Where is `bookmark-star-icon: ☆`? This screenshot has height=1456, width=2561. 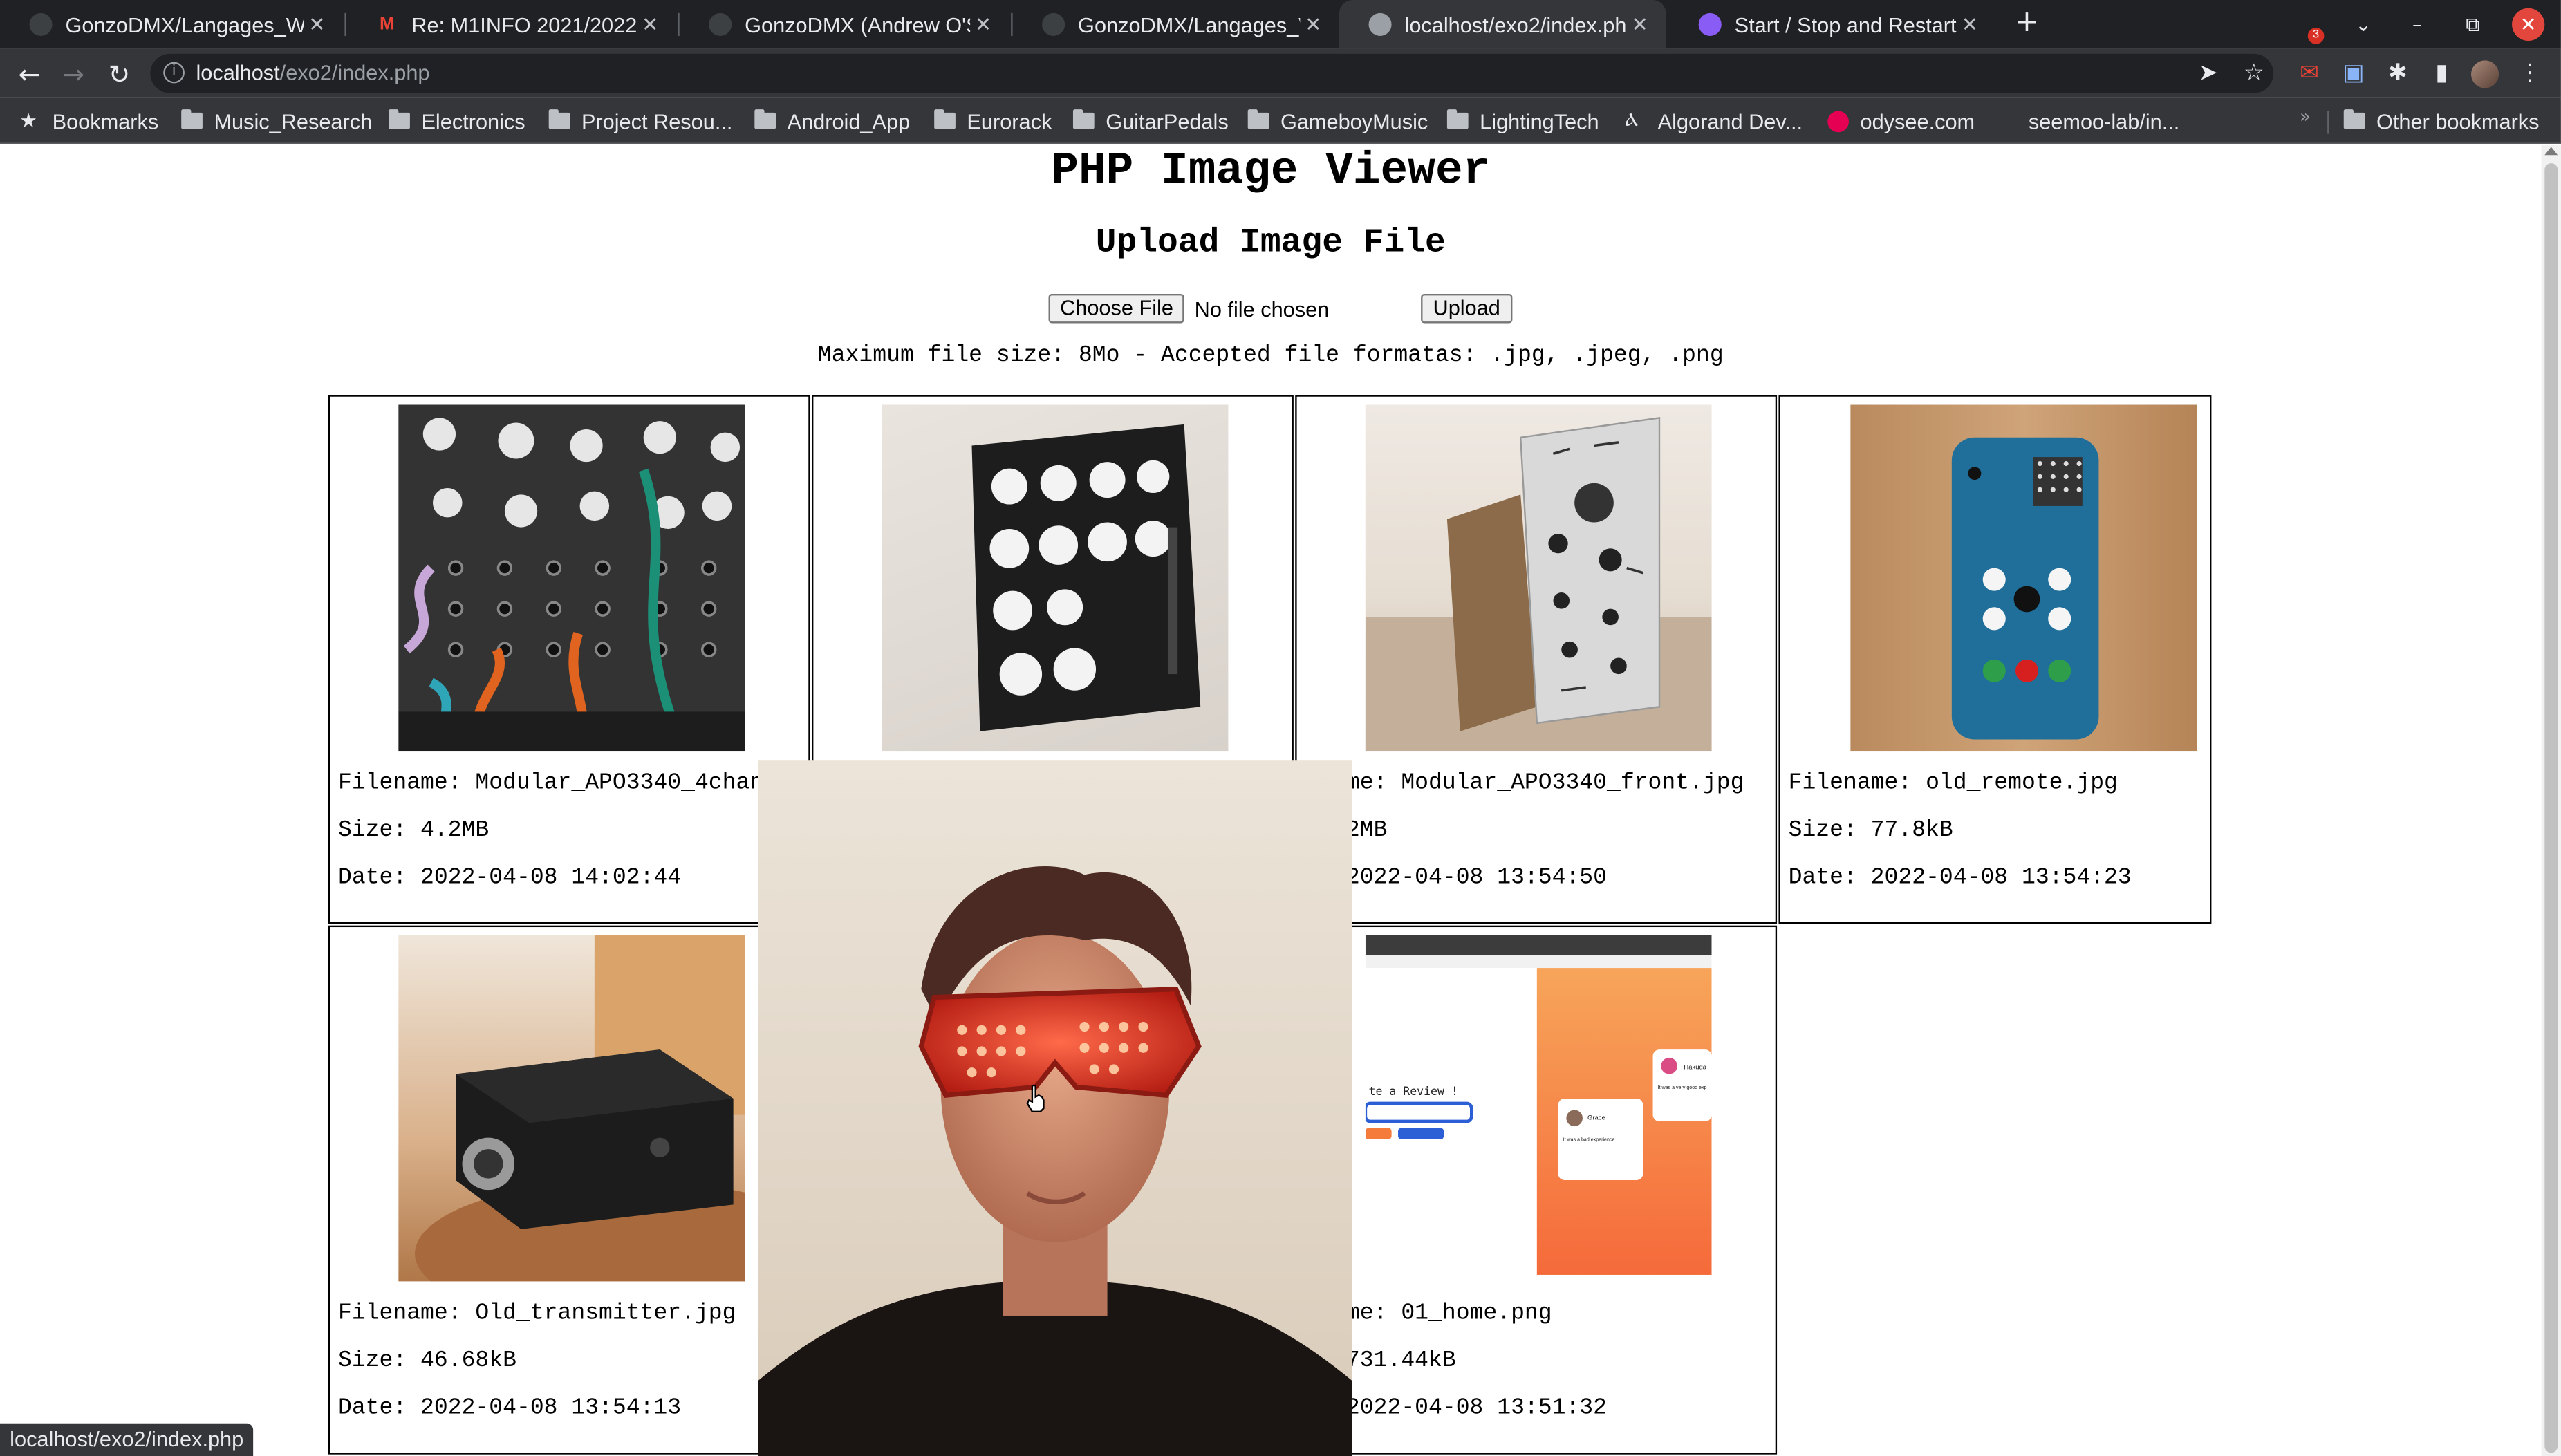 bookmark-star-icon: ☆ is located at coordinates (2253, 73).